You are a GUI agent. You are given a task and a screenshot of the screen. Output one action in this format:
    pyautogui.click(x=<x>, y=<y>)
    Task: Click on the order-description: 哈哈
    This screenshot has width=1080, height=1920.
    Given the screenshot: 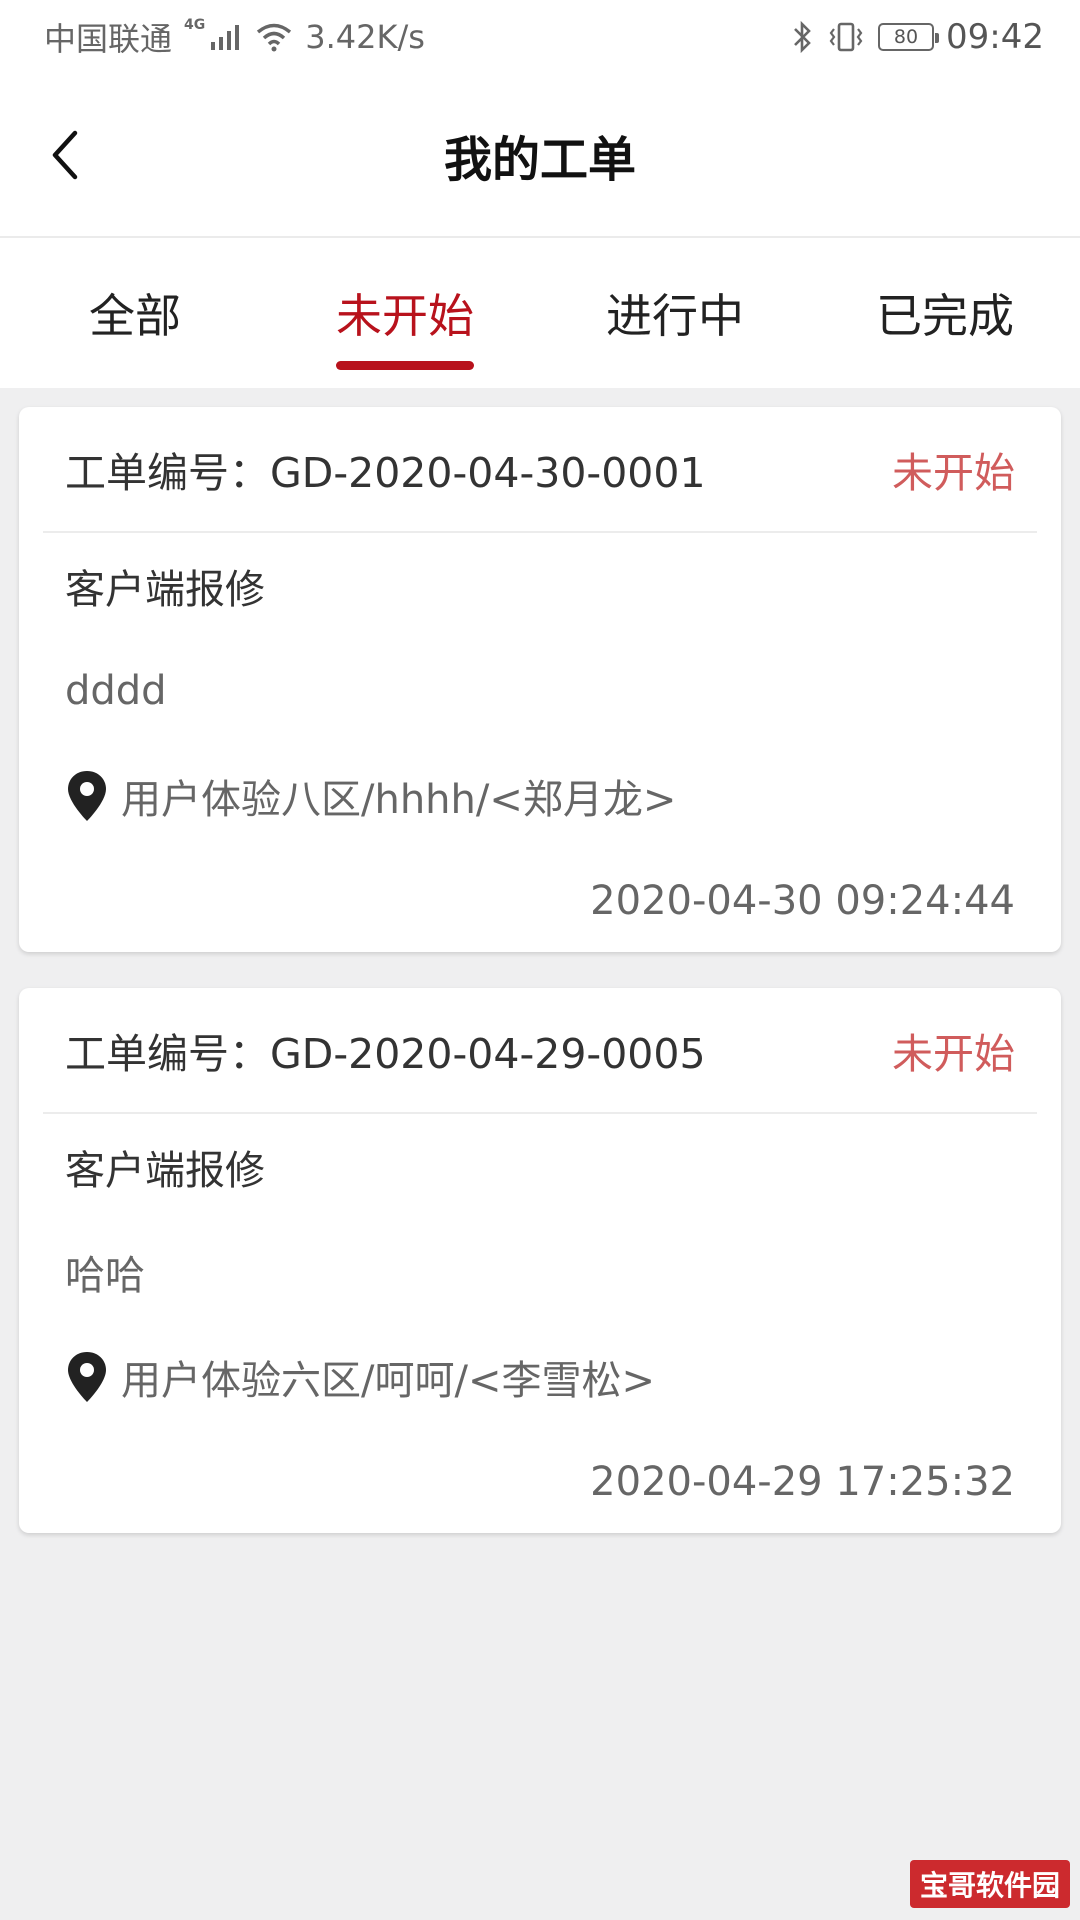 What is the action you would take?
    pyautogui.click(x=105, y=1275)
    